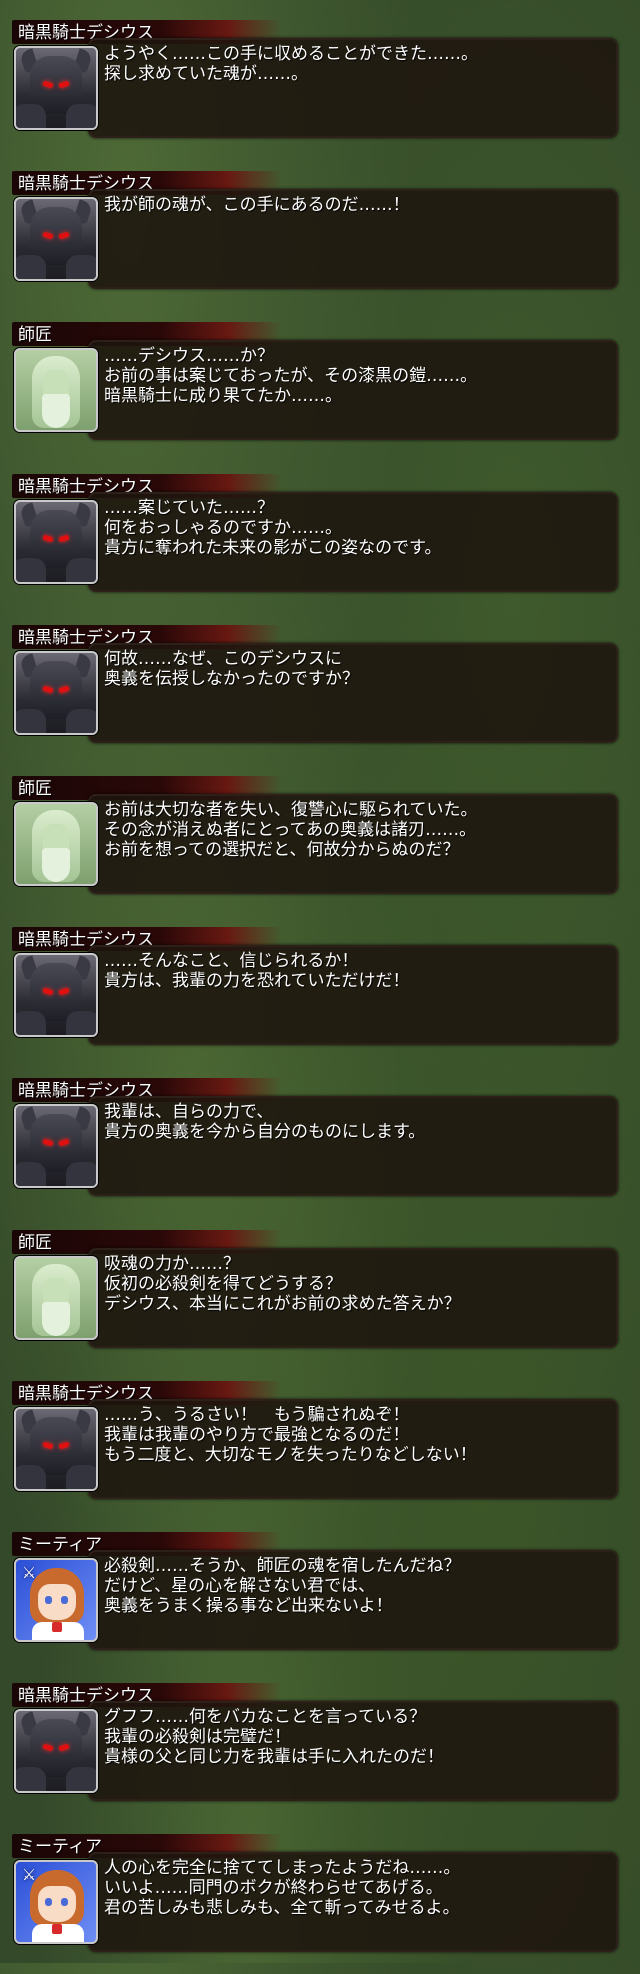 This screenshot has height=1974, width=640. I want to click on face-shape, so click(57, 1904).